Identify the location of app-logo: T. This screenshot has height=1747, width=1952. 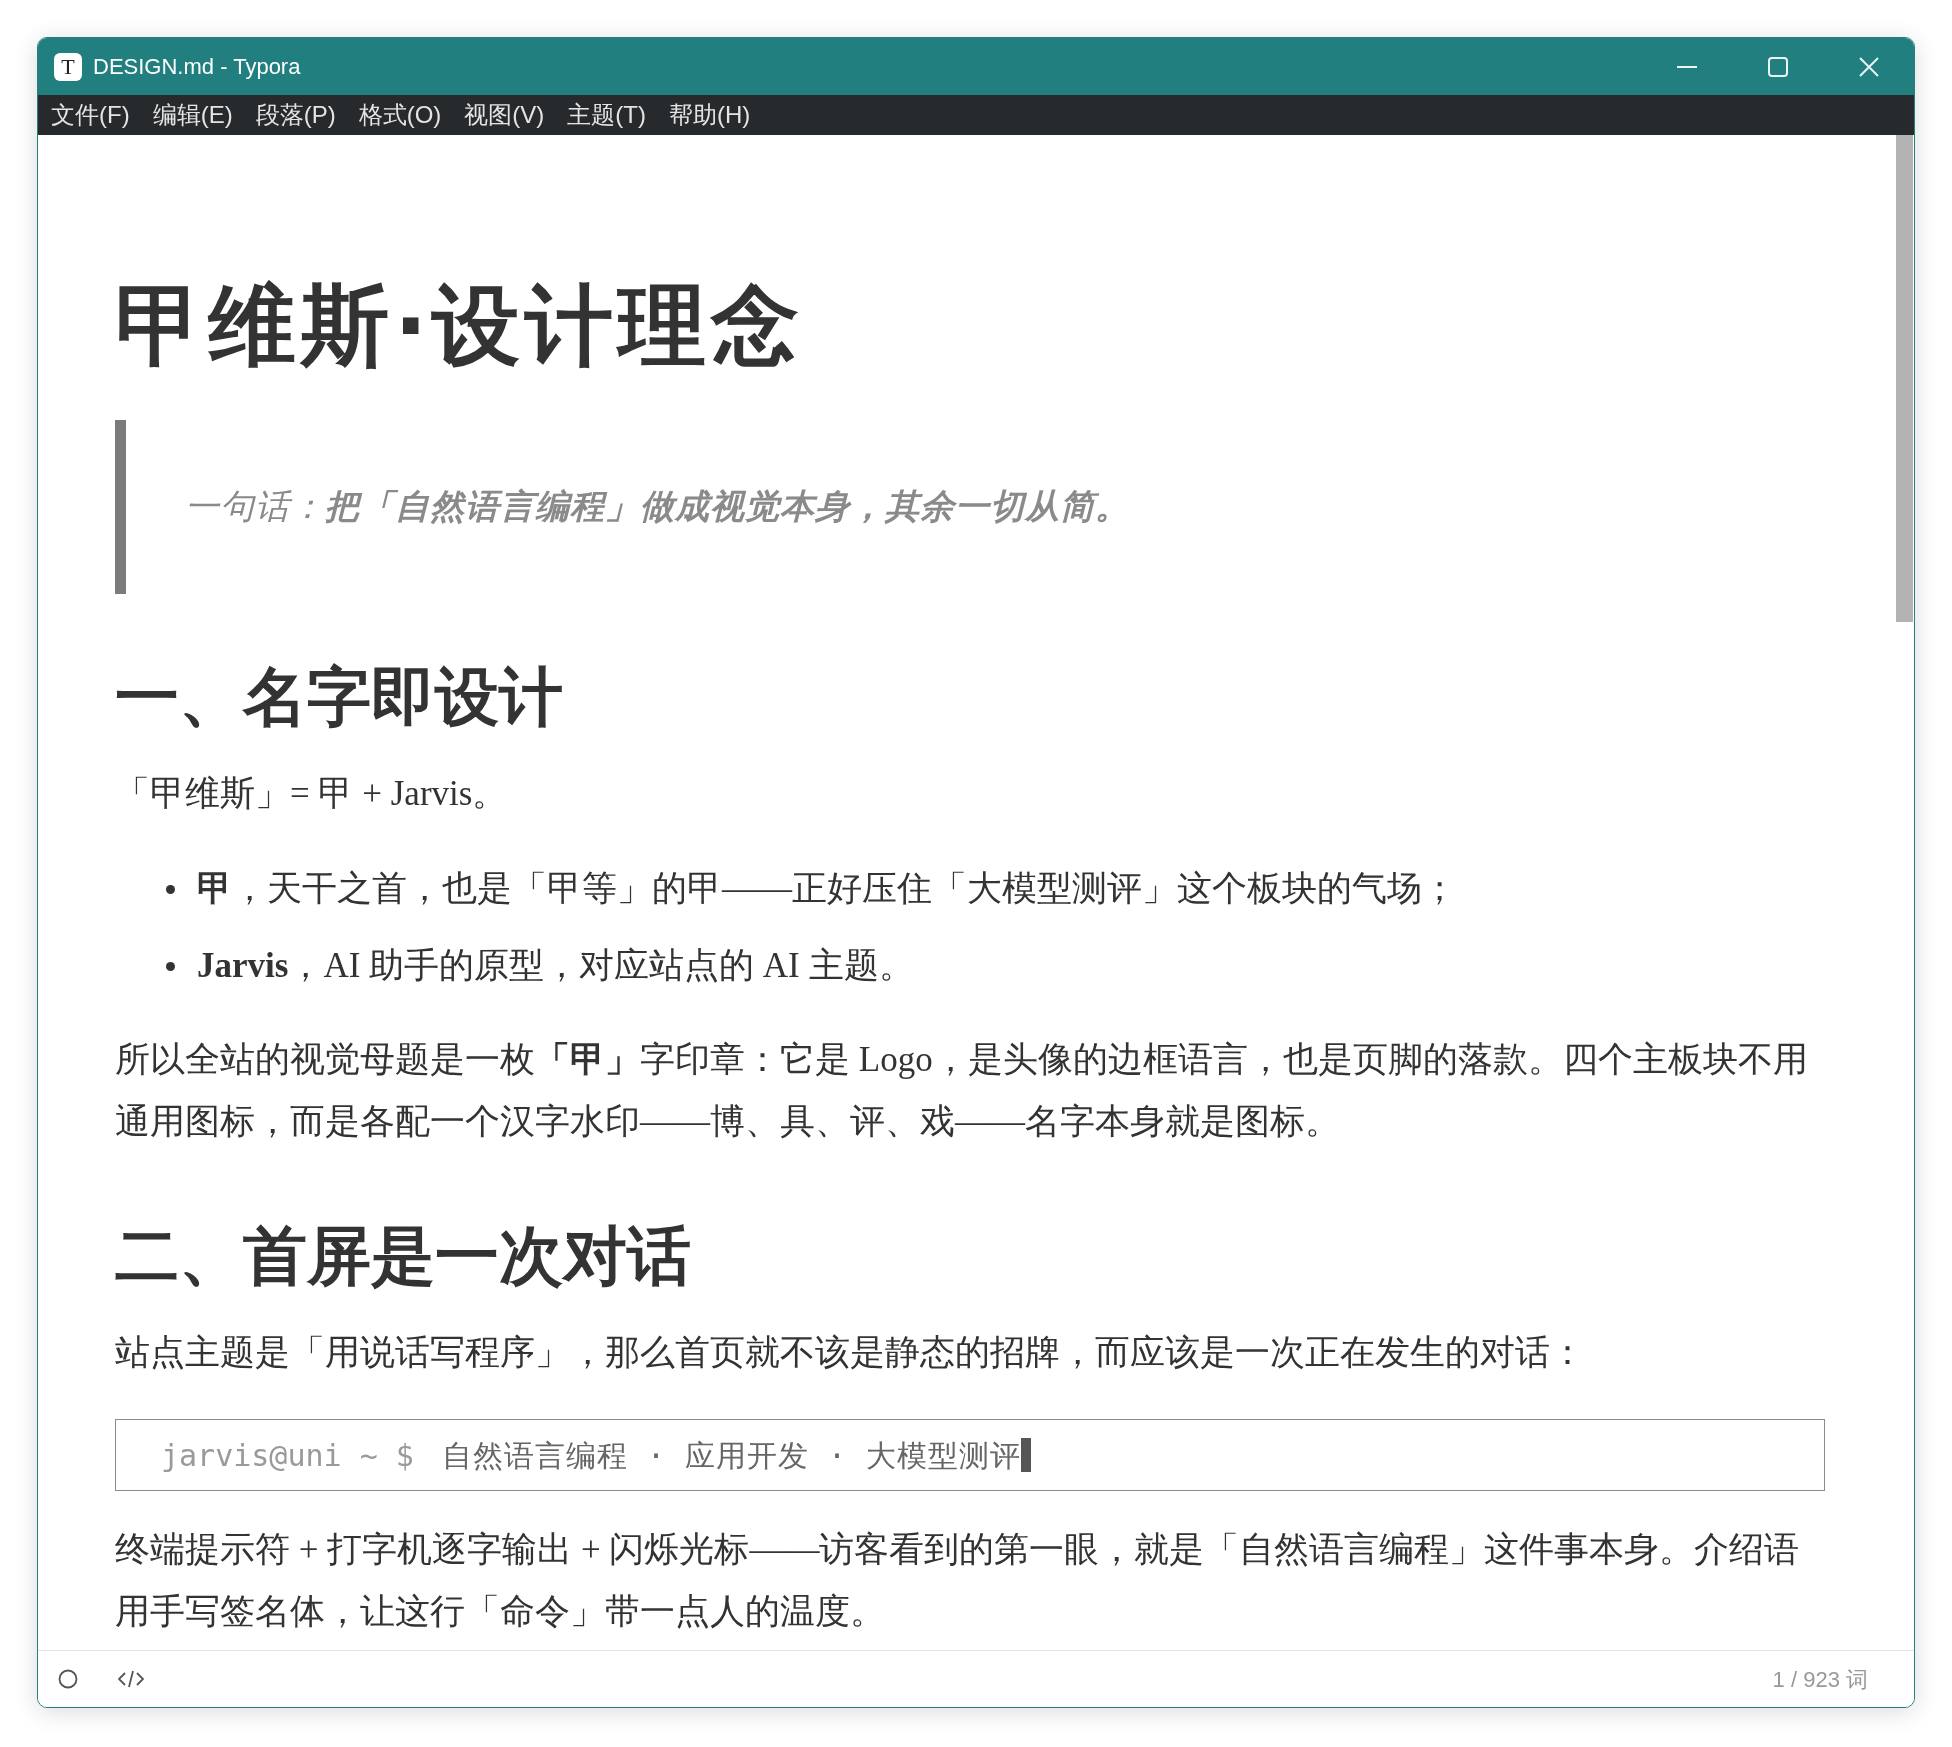
(68, 66).